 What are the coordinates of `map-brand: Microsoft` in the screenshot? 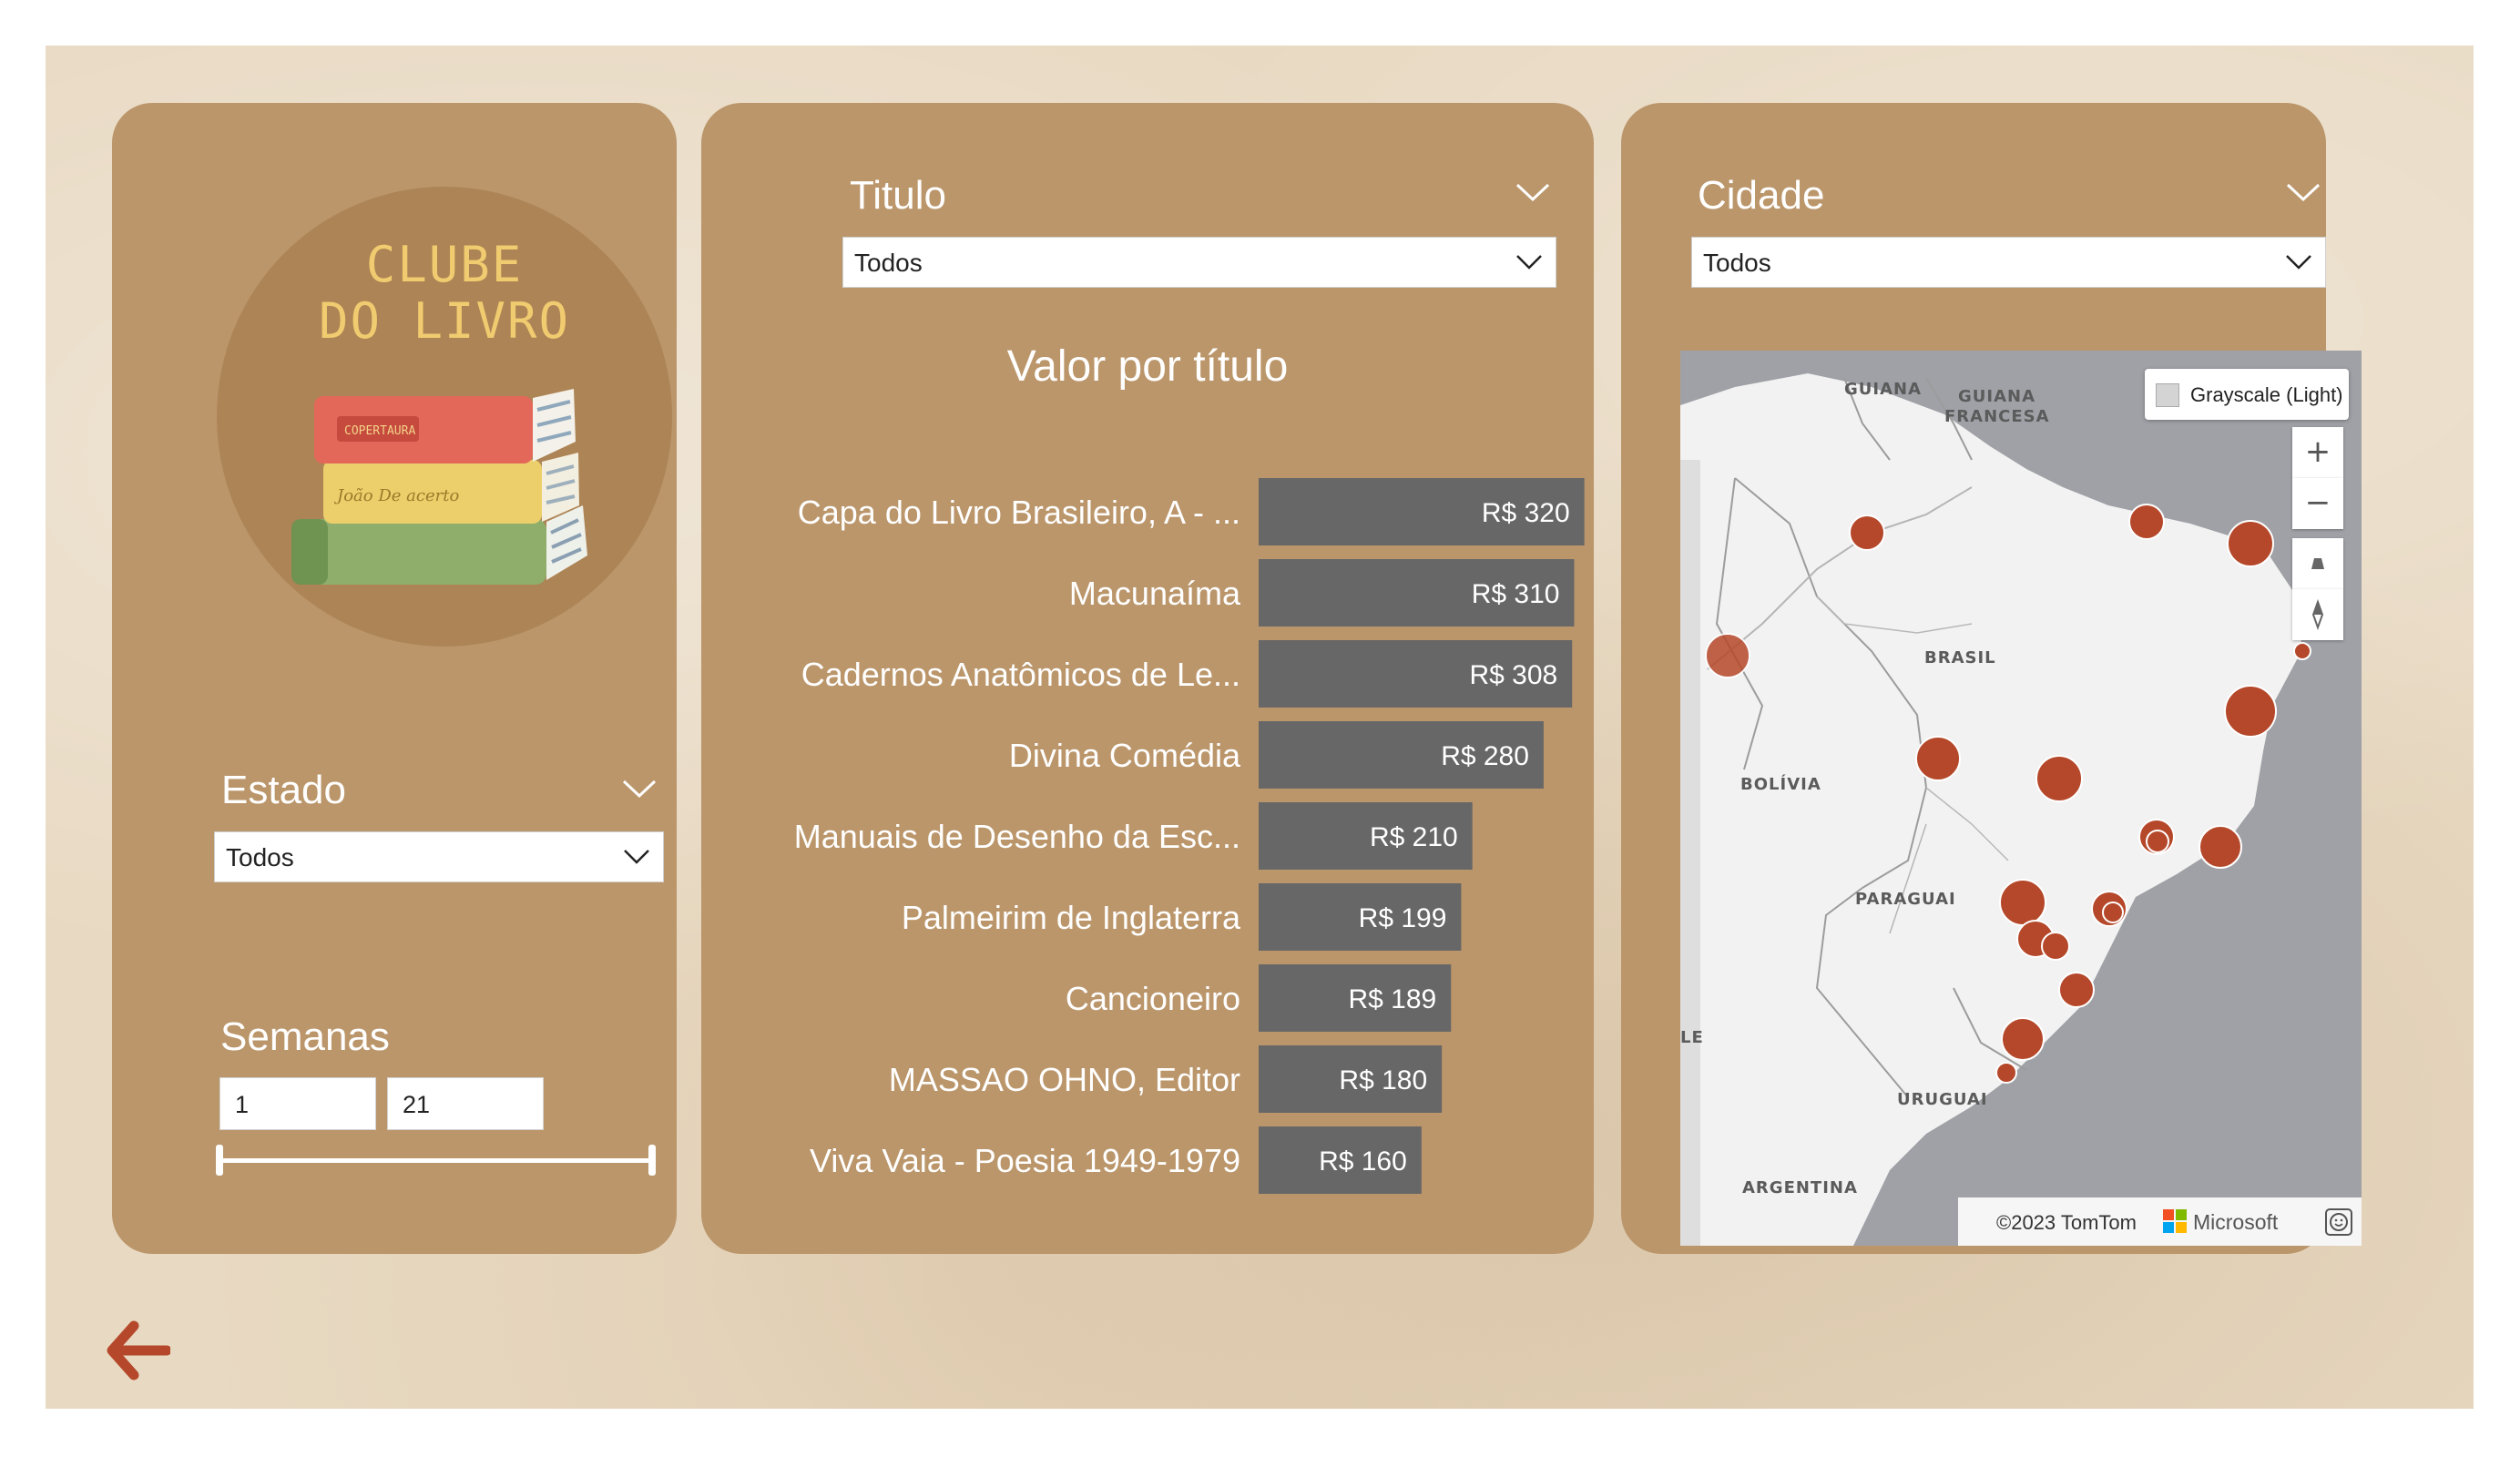 It's located at (2236, 1222).